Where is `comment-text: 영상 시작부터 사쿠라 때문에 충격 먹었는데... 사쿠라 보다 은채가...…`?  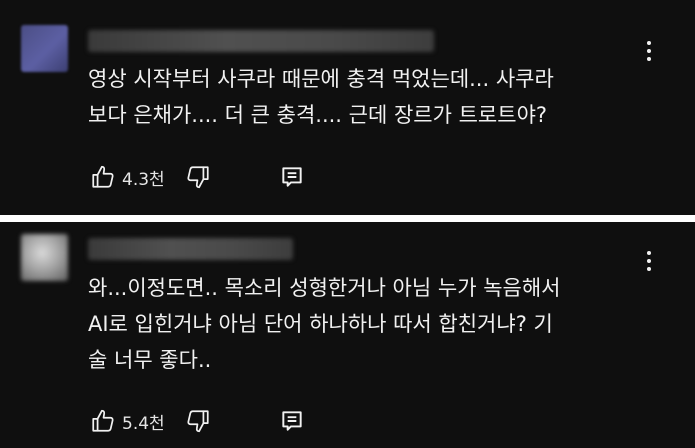
comment-text: 영상 시작부터 사쿠라 때문에 충격 먹었는데... 사쿠라 보다 은채가...… is located at coordinates (368, 97).